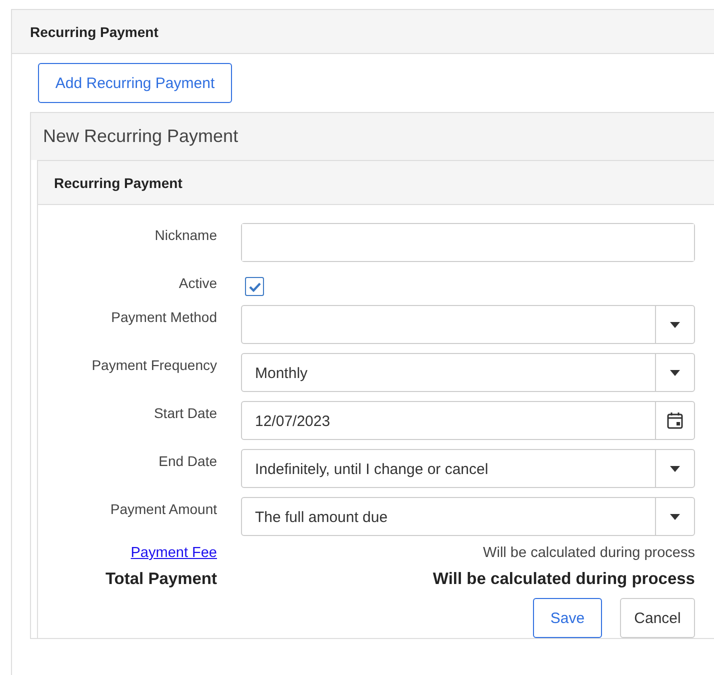 This screenshot has width=714, height=675. I want to click on dropdown-field: Indefinitely, until I change or cancel, so click(468, 468).